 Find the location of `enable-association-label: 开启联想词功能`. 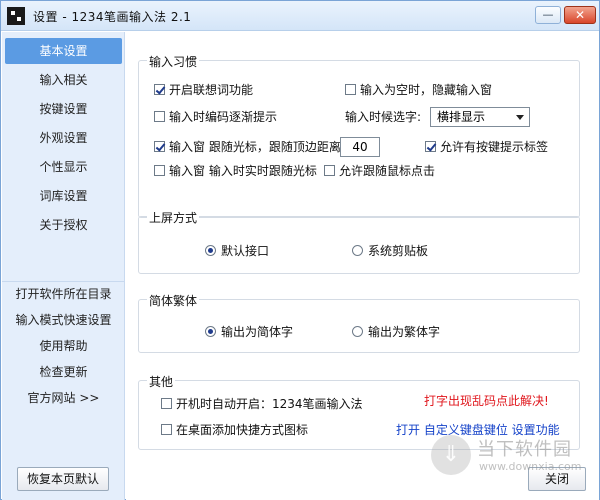

enable-association-label: 开启联想词功能 is located at coordinates (211, 90).